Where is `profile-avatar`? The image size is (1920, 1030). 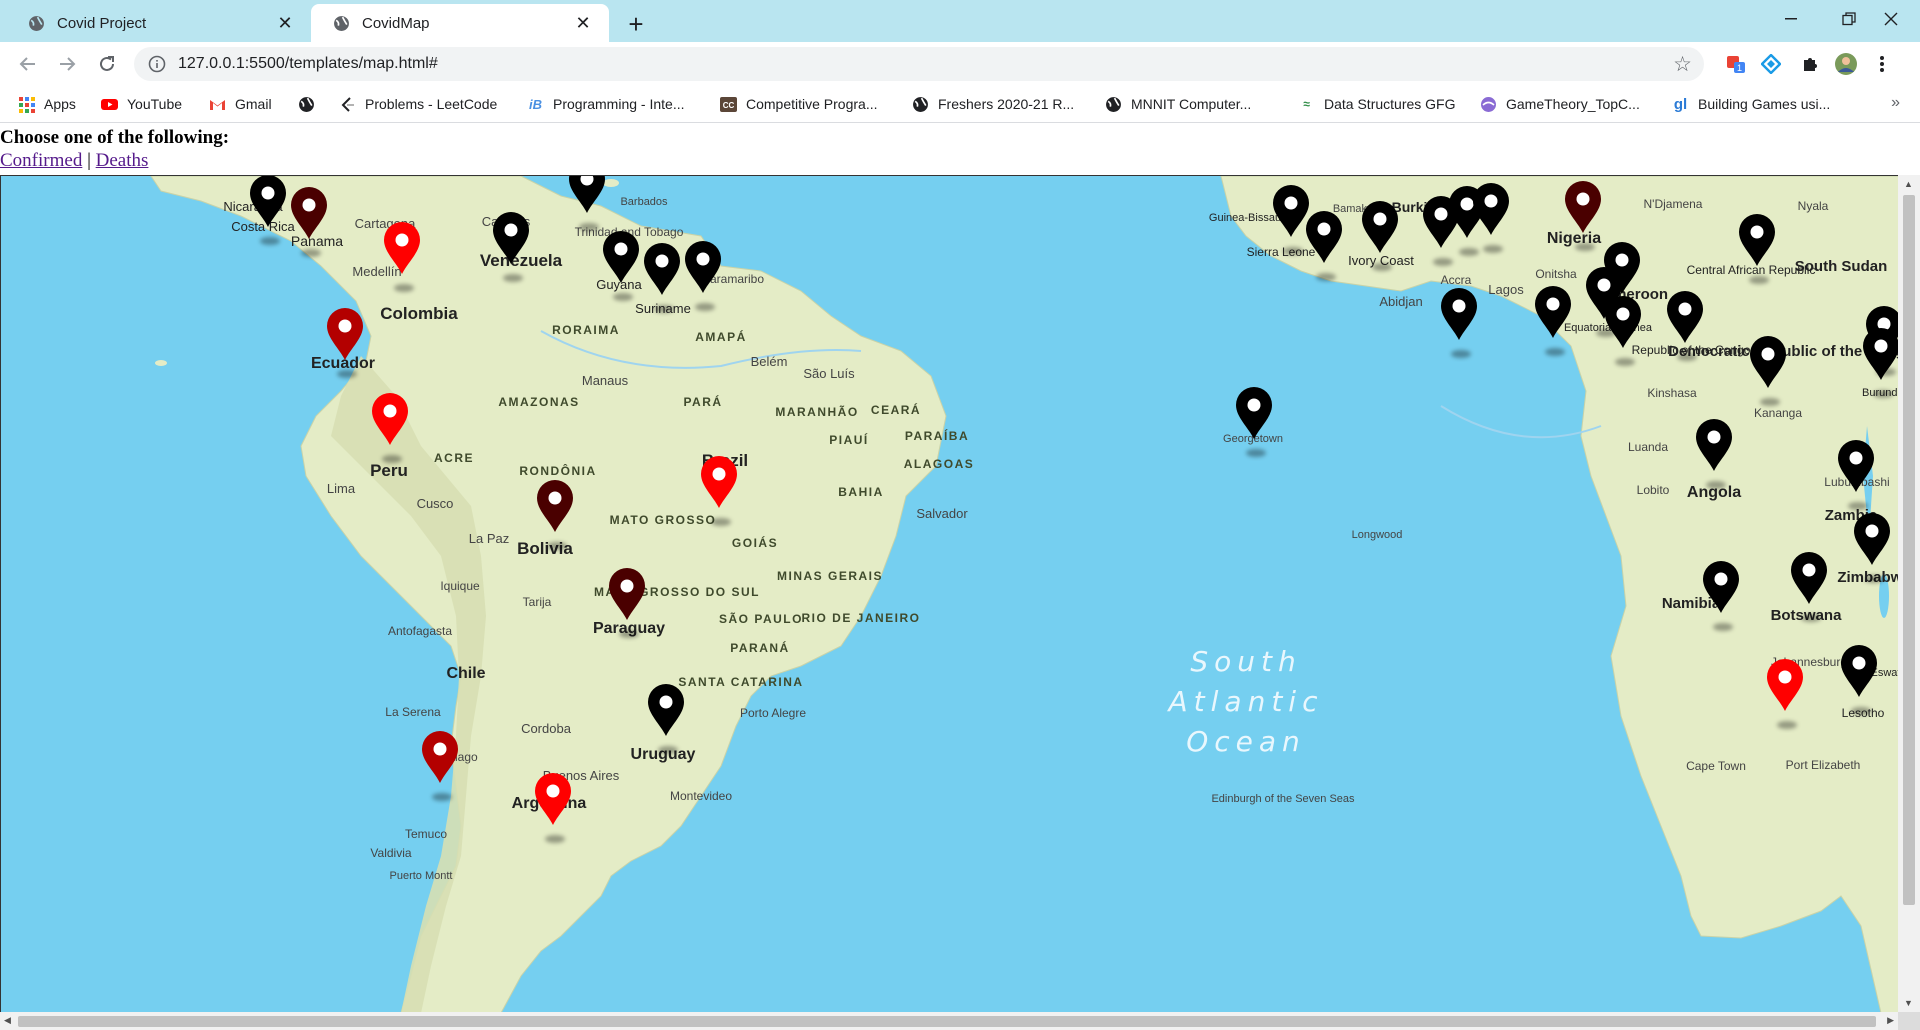 profile-avatar is located at coordinates (1846, 64).